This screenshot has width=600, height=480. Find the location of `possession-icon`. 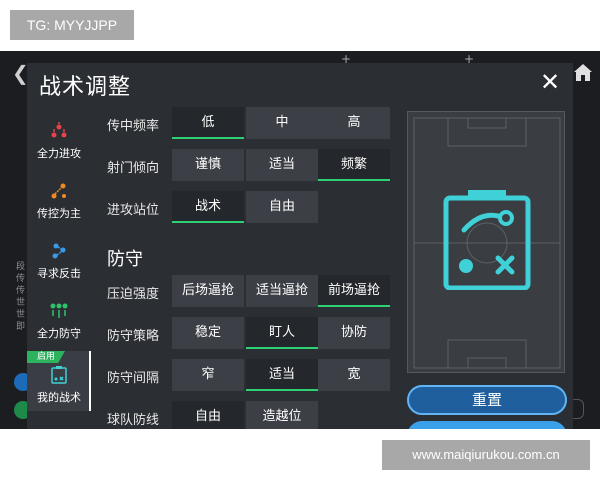

possession-icon is located at coordinates (58, 191).